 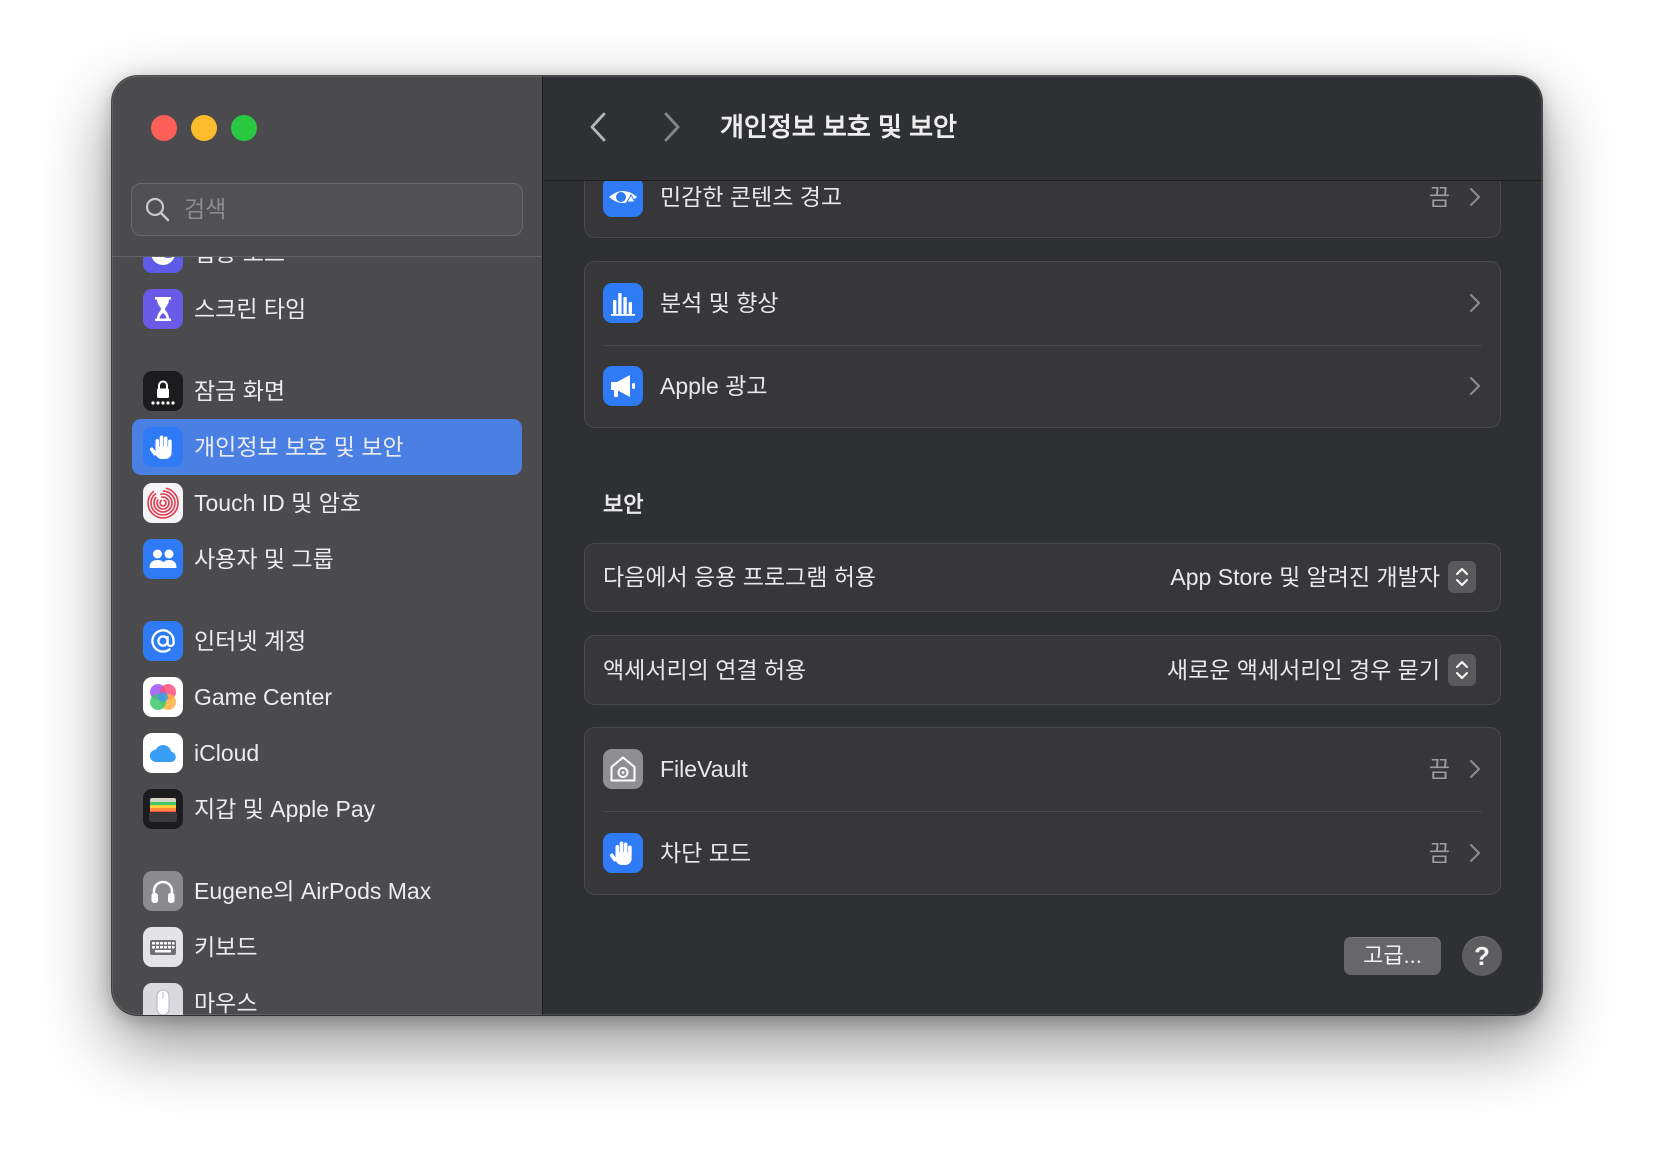 I want to click on at-sign-icon, so click(x=163, y=641).